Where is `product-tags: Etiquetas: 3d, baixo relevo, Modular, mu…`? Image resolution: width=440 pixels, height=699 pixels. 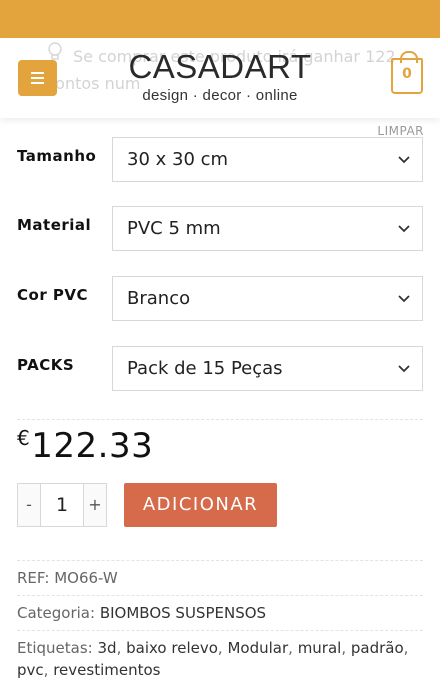
product-tags: Etiquetas: 3d, baixo relevo, Modular, mu… is located at coordinates (213, 659).